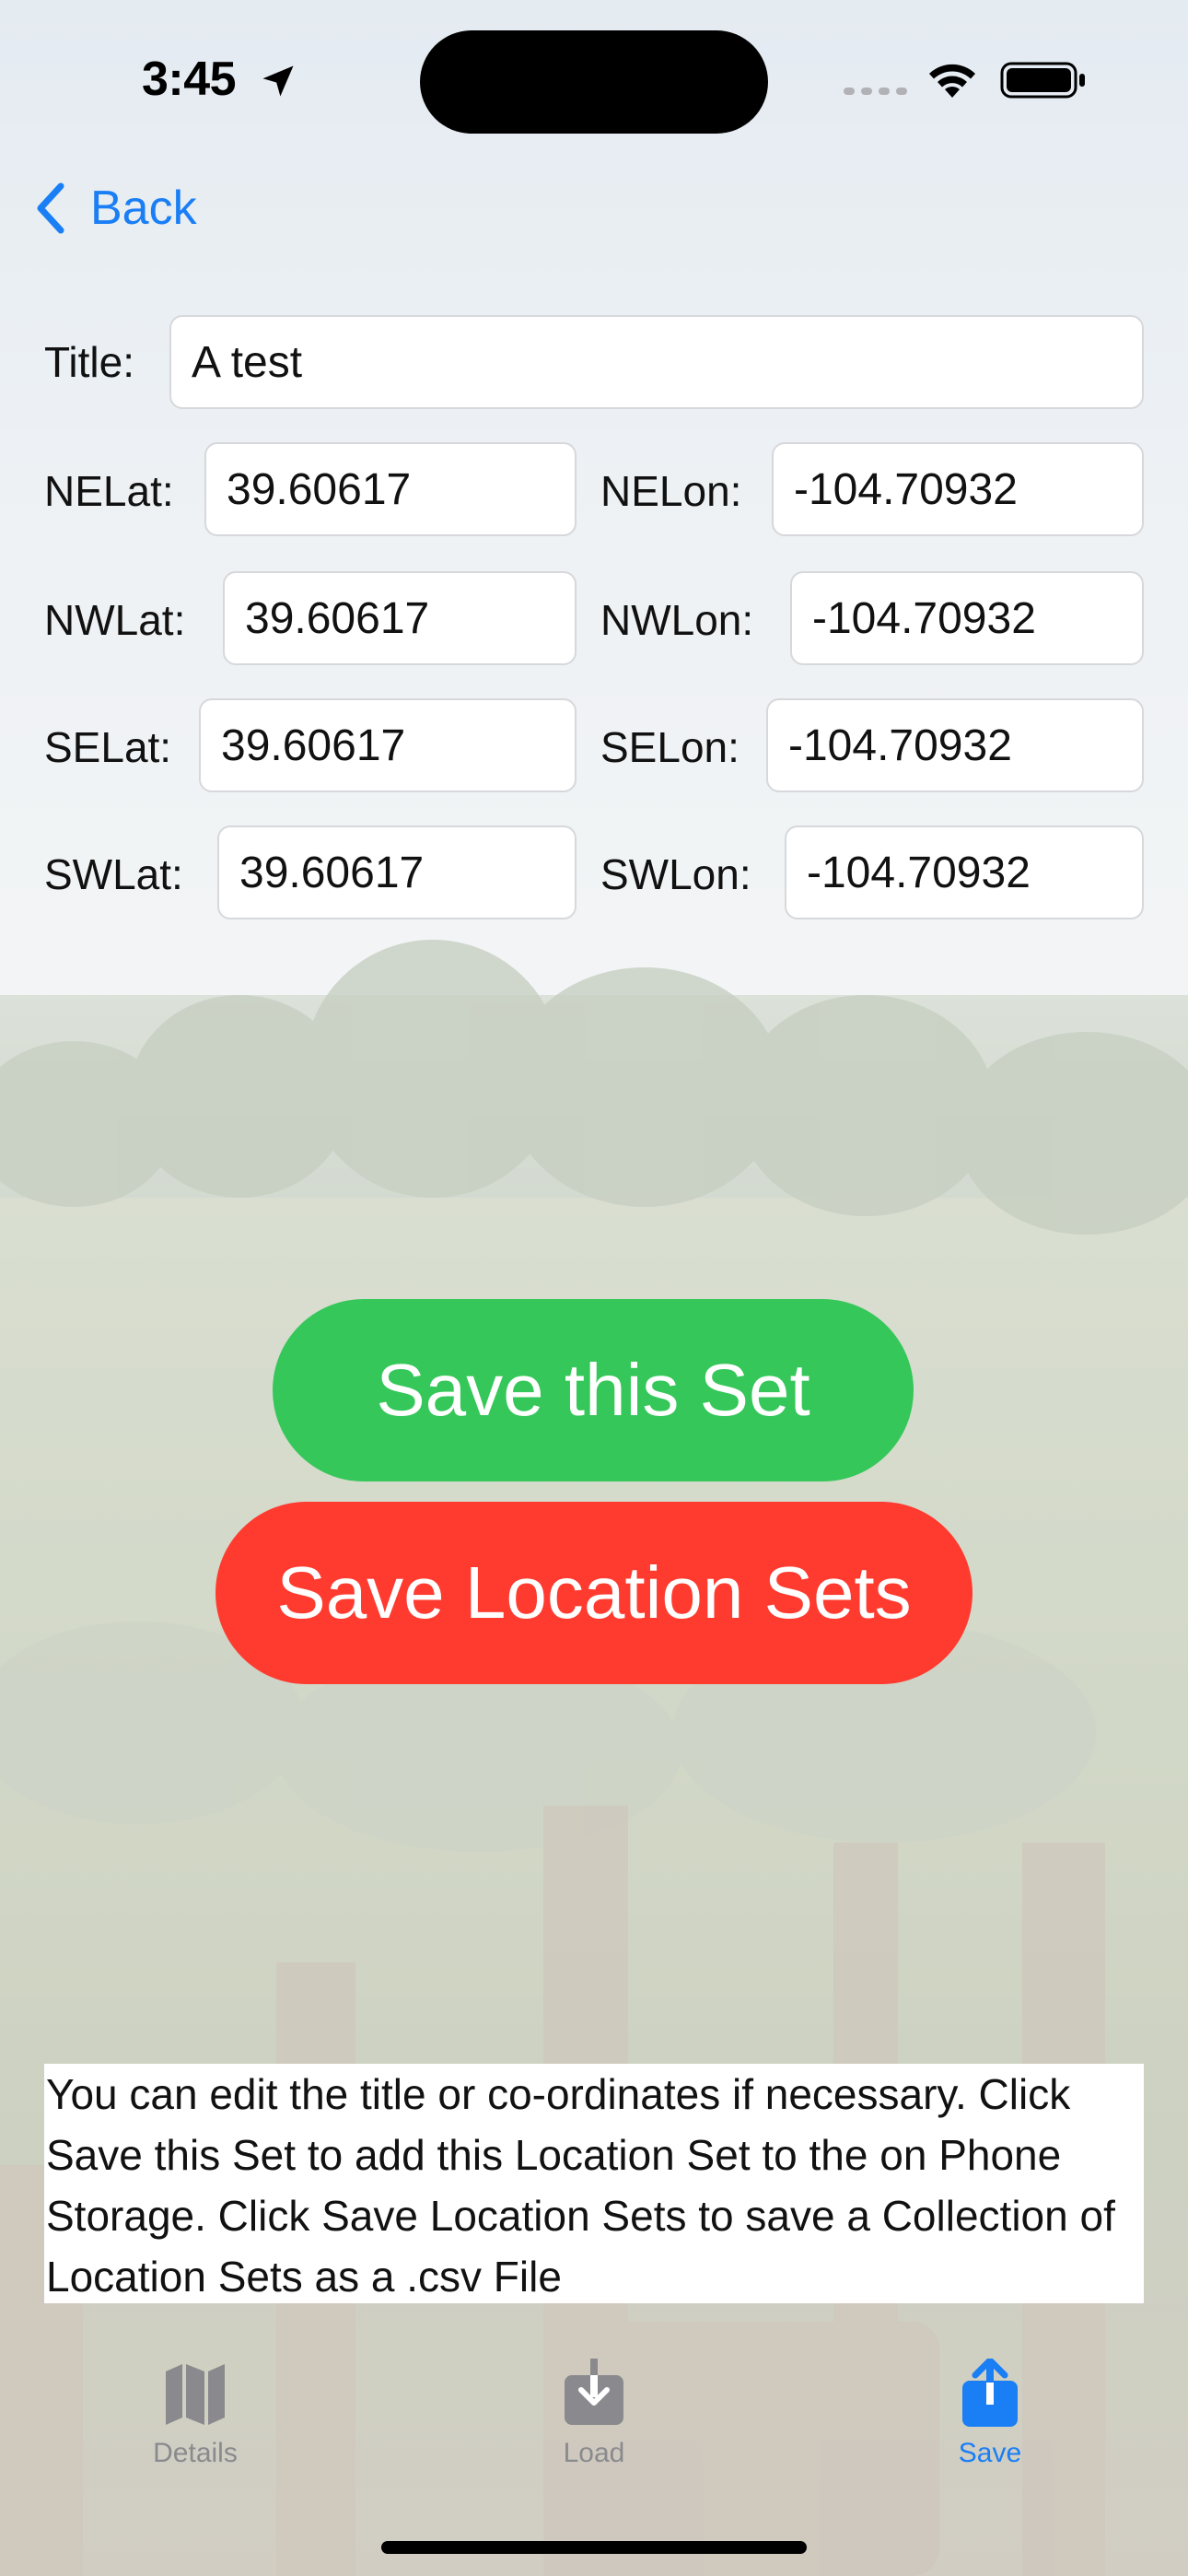  I want to click on nwlon-label: NWLon:, so click(677, 620).